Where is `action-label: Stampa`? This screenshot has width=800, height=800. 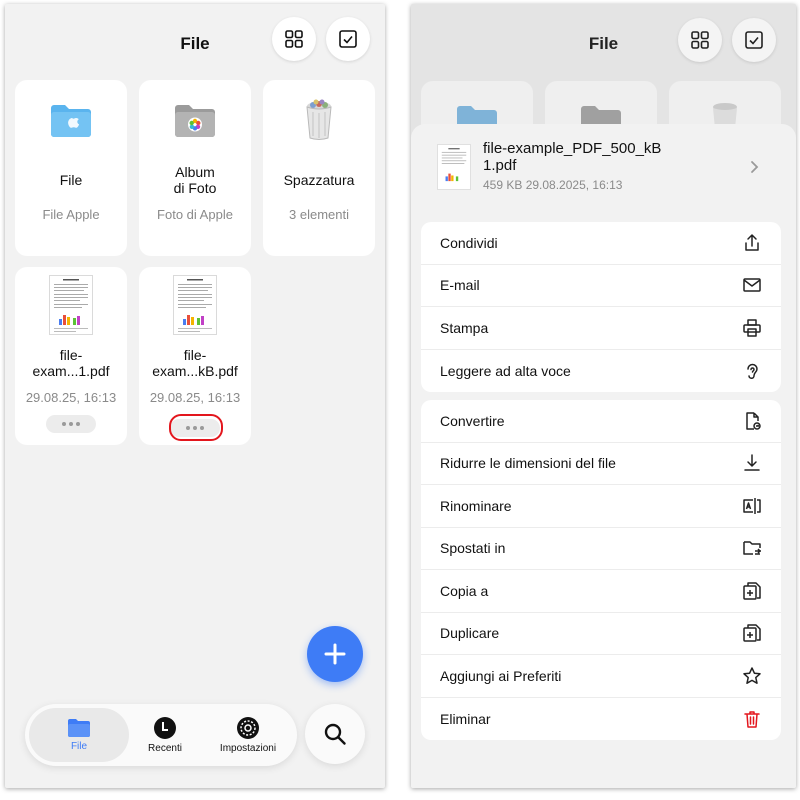 action-label: Stampa is located at coordinates (464, 327).